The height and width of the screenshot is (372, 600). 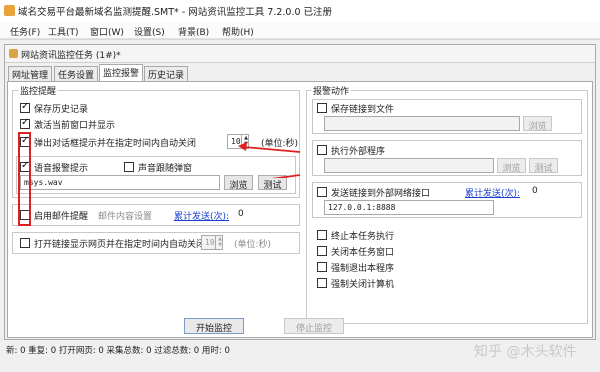 I want to click on open-link-unit-label: (单位:秒), so click(x=253, y=245).